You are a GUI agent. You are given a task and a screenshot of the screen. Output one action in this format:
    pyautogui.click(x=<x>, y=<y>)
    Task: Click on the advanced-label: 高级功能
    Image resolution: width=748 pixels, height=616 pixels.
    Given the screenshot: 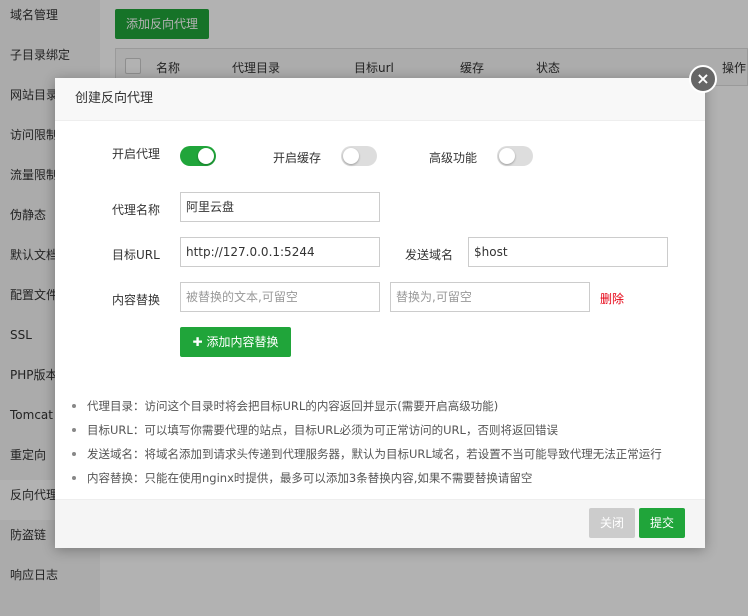 What is the action you would take?
    pyautogui.click(x=453, y=158)
    